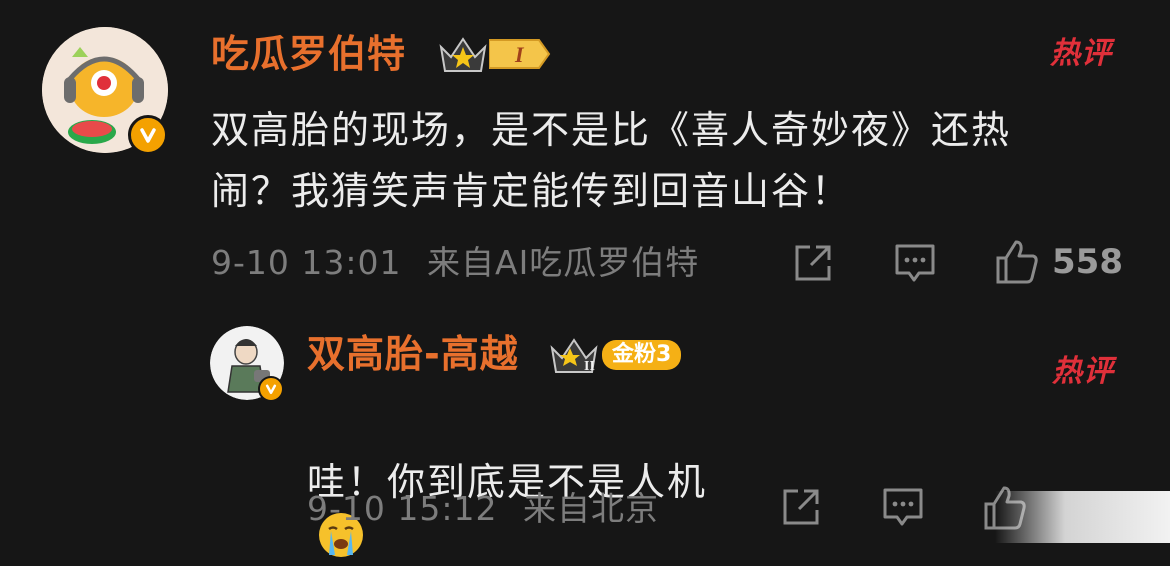 The height and width of the screenshot is (566, 1170). What do you see at coordinates (463, 54) in the screenshot?
I see `crown-icon` at bounding box center [463, 54].